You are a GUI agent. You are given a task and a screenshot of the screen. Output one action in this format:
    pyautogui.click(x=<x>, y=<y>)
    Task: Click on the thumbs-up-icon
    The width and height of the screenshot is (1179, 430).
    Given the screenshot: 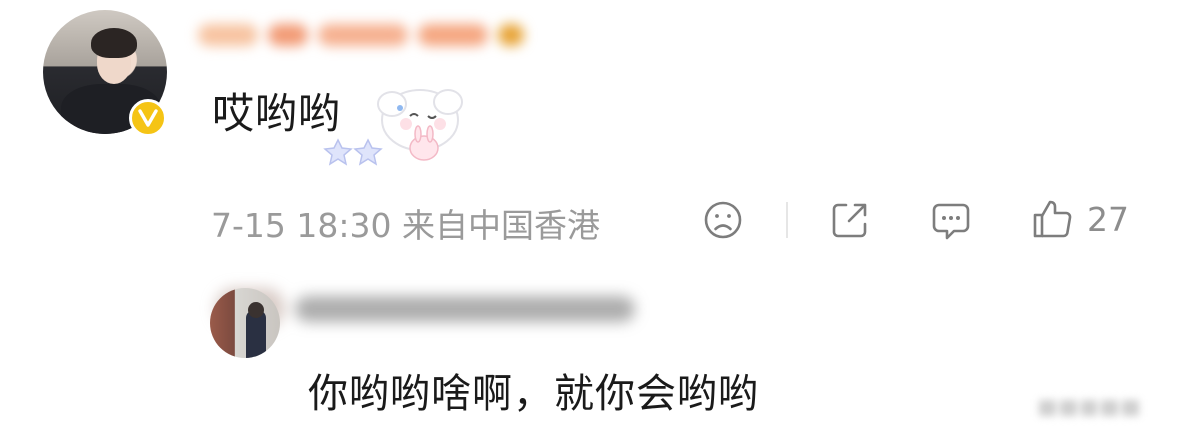 What is the action you would take?
    pyautogui.click(x=1052, y=219)
    